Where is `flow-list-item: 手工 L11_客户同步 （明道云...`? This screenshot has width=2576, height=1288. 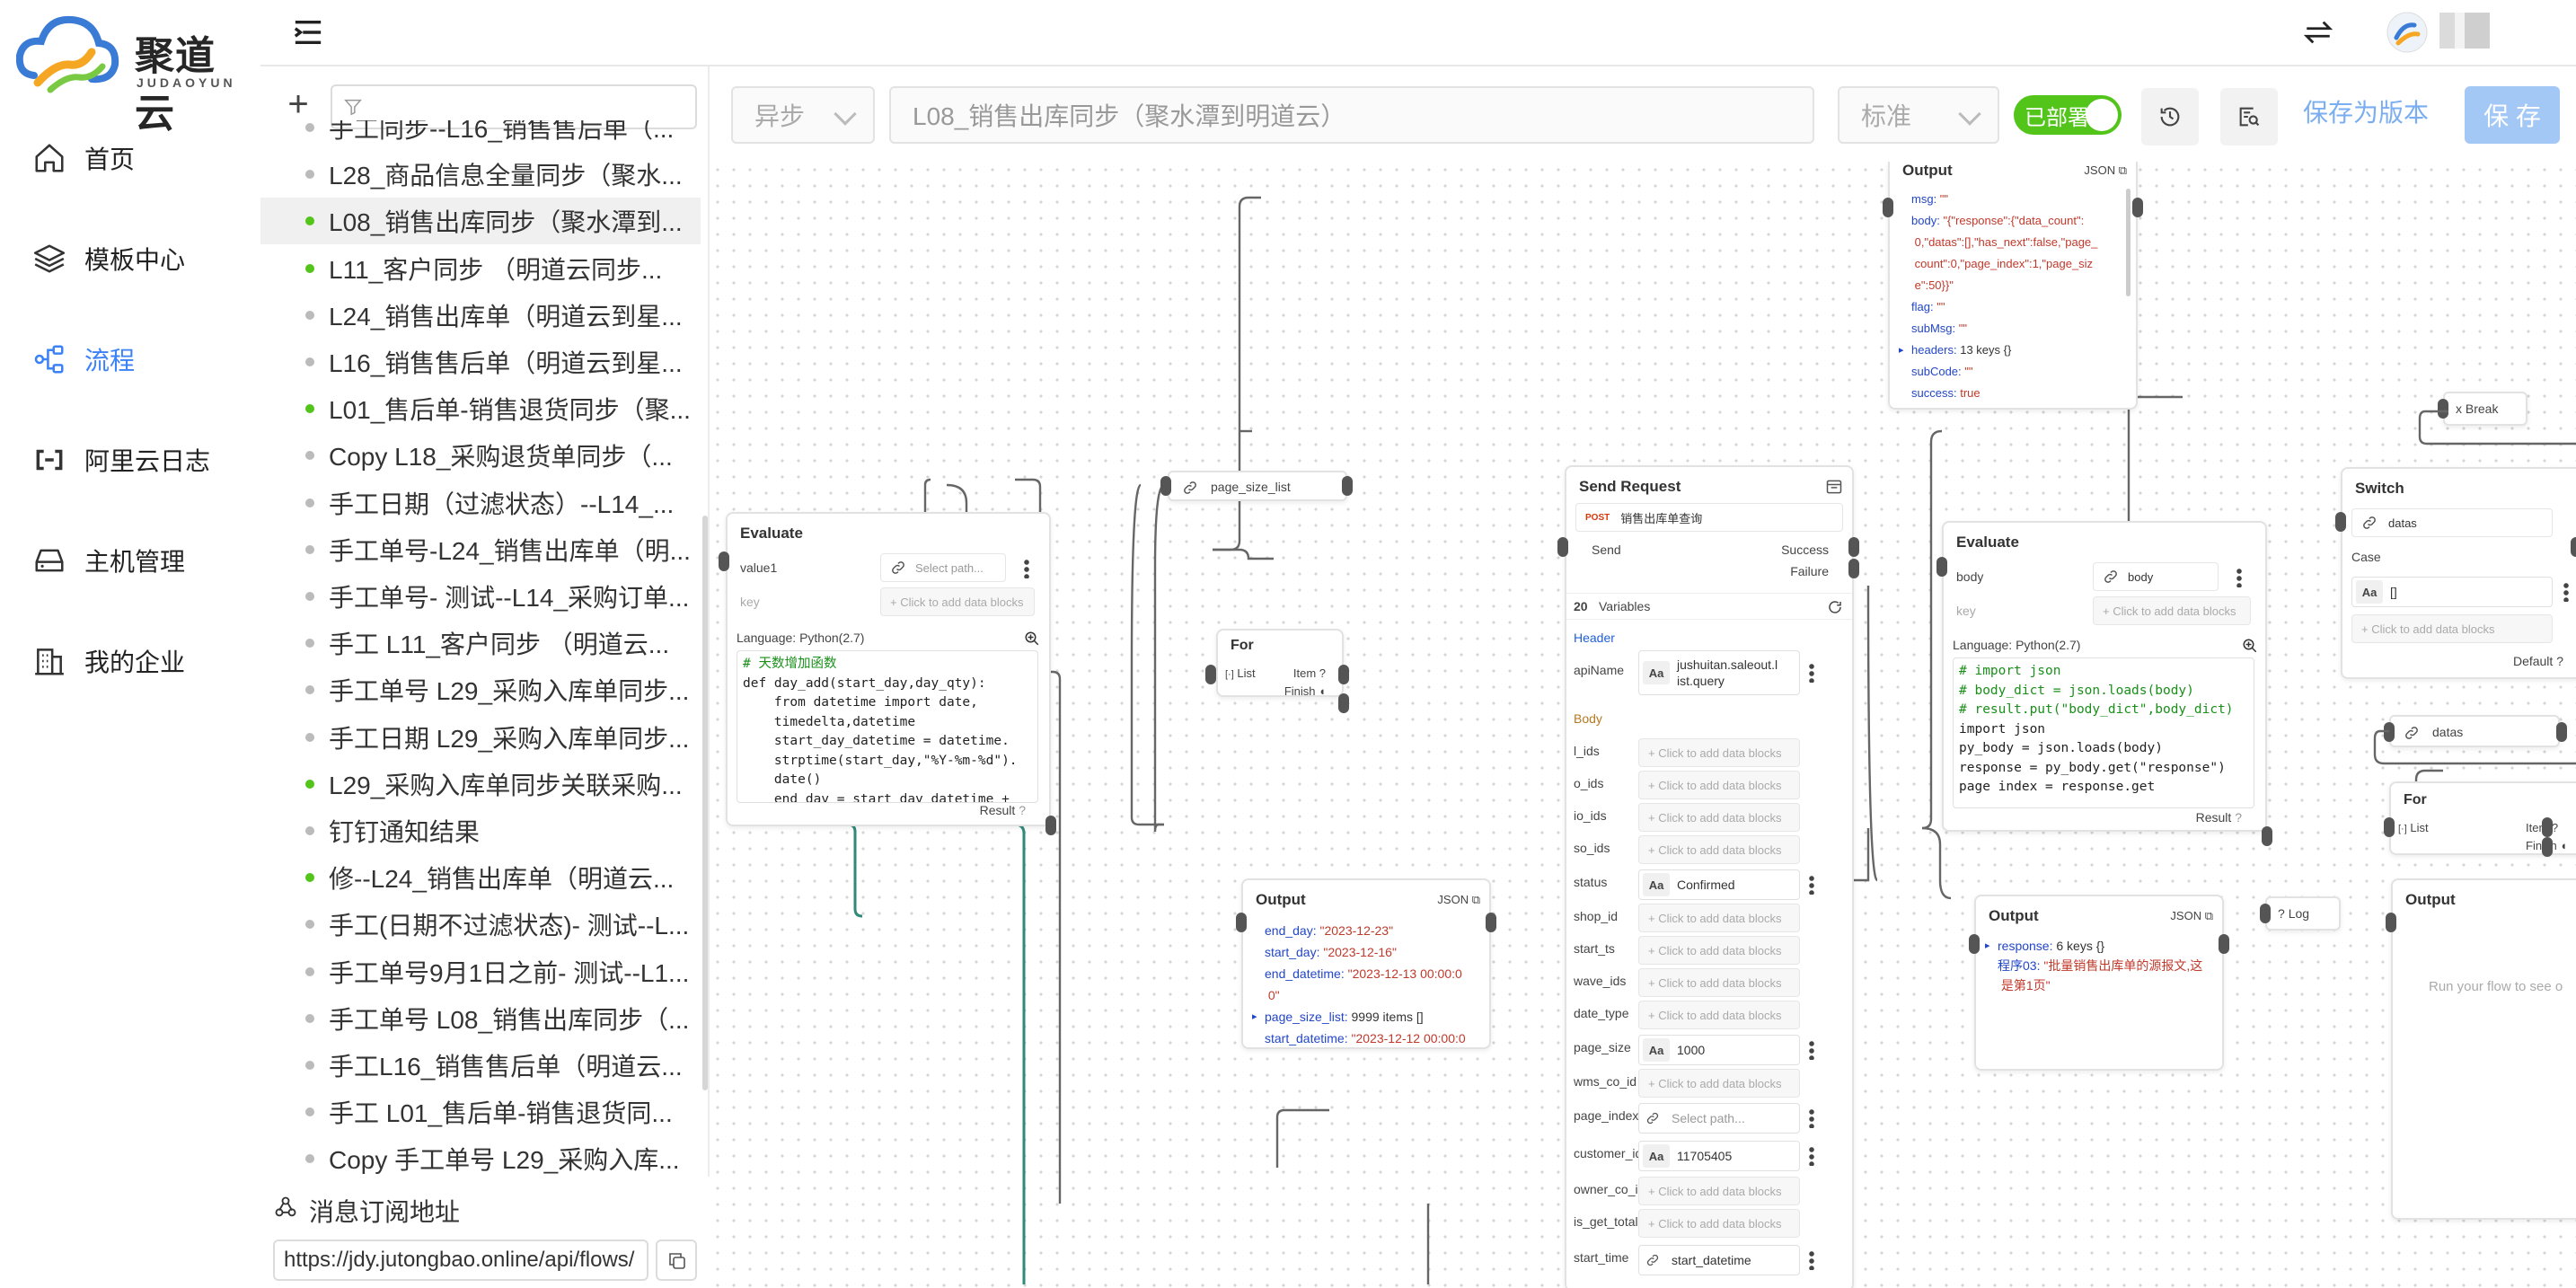 flow-list-item: 手工 L11_客户同步 （明道云... is located at coordinates (480, 643).